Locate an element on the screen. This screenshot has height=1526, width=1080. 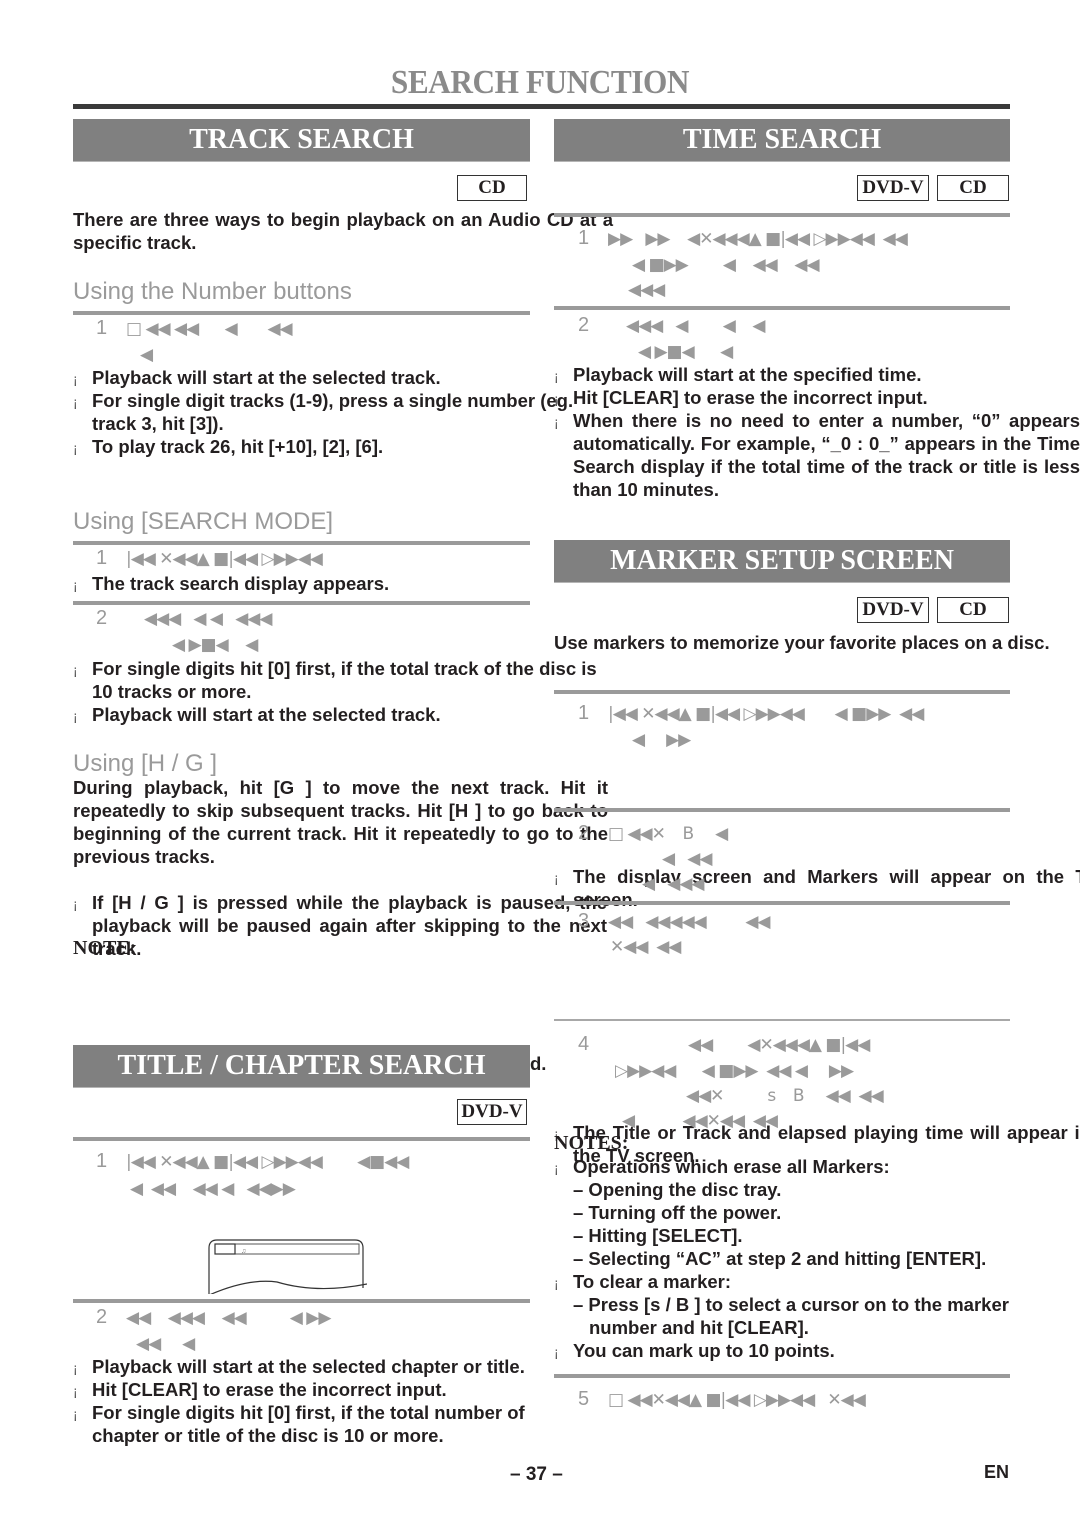
time-search-step-2: 2 ◀◀◀ ◀ ◀ ◀ is located at coordinates (671, 326).